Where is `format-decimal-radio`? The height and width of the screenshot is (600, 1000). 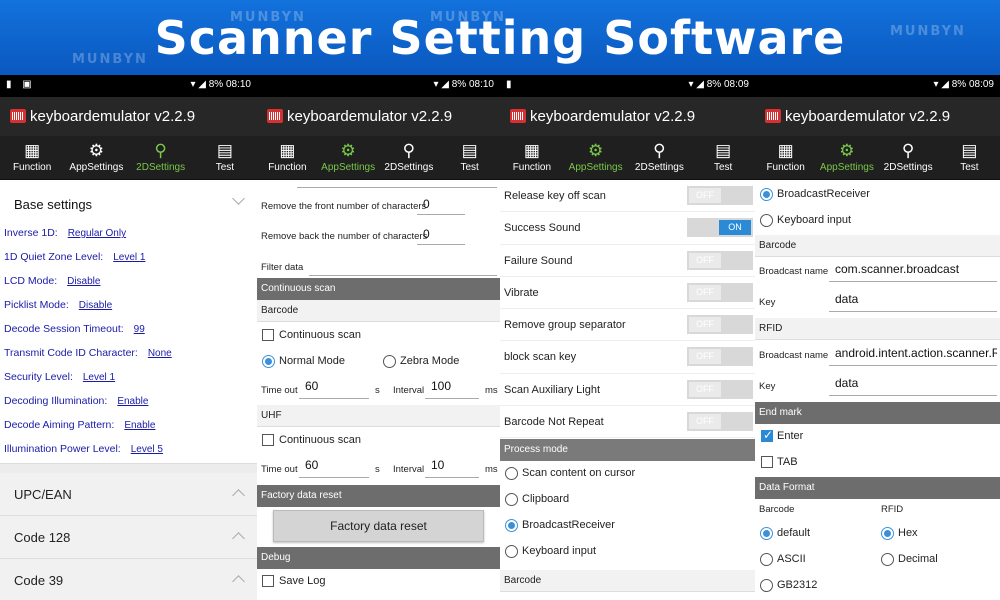
format-decimal-radio is located at coordinates (887, 559).